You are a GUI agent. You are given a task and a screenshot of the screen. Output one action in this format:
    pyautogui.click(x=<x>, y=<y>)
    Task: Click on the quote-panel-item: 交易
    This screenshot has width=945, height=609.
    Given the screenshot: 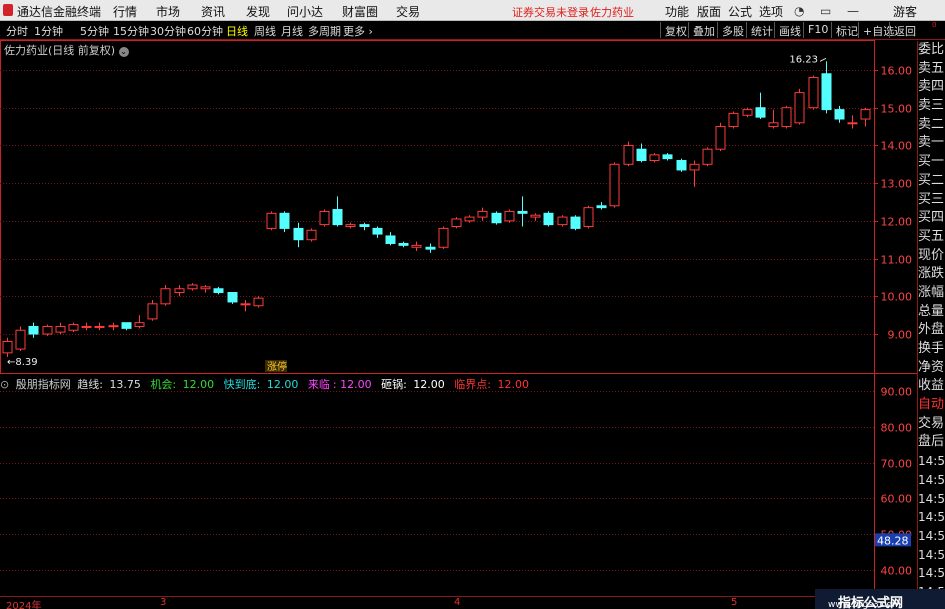 What is the action you would take?
    pyautogui.click(x=931, y=424)
    